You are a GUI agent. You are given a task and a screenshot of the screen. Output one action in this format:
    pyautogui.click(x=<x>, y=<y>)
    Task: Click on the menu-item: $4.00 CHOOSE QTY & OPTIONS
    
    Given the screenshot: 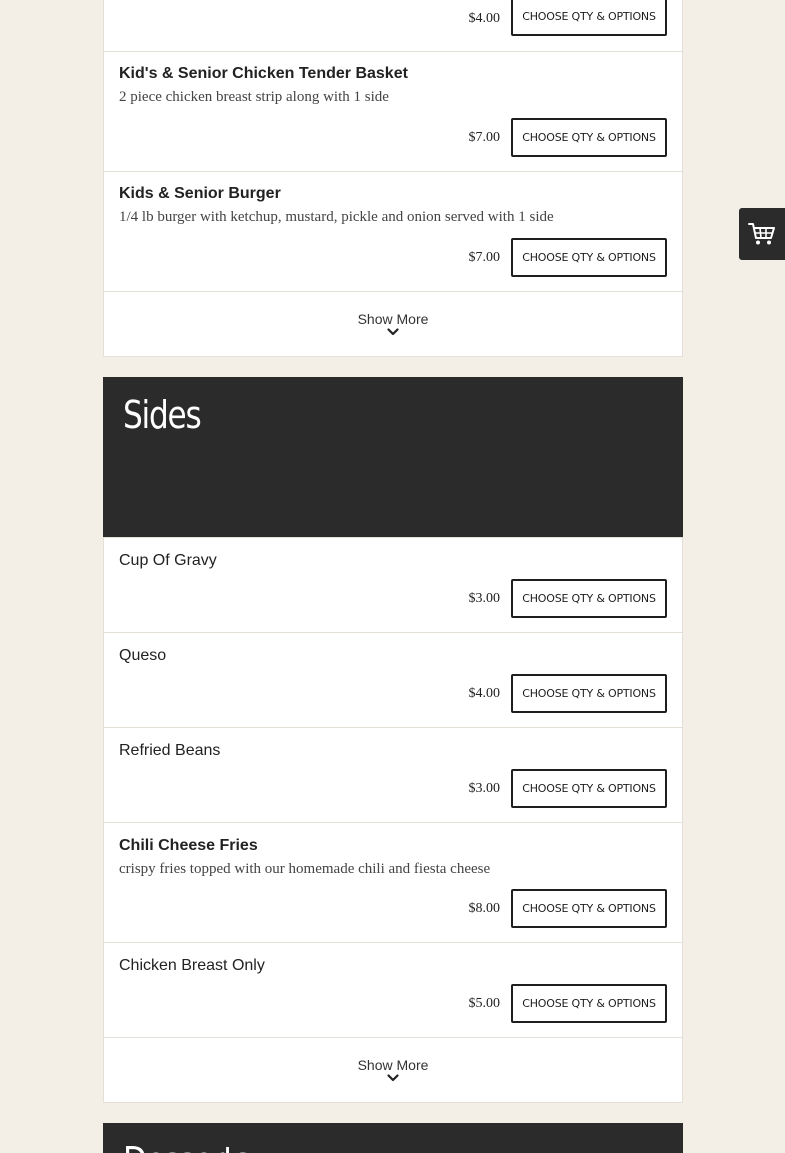 What is the action you would take?
    pyautogui.click(x=393, y=26)
    